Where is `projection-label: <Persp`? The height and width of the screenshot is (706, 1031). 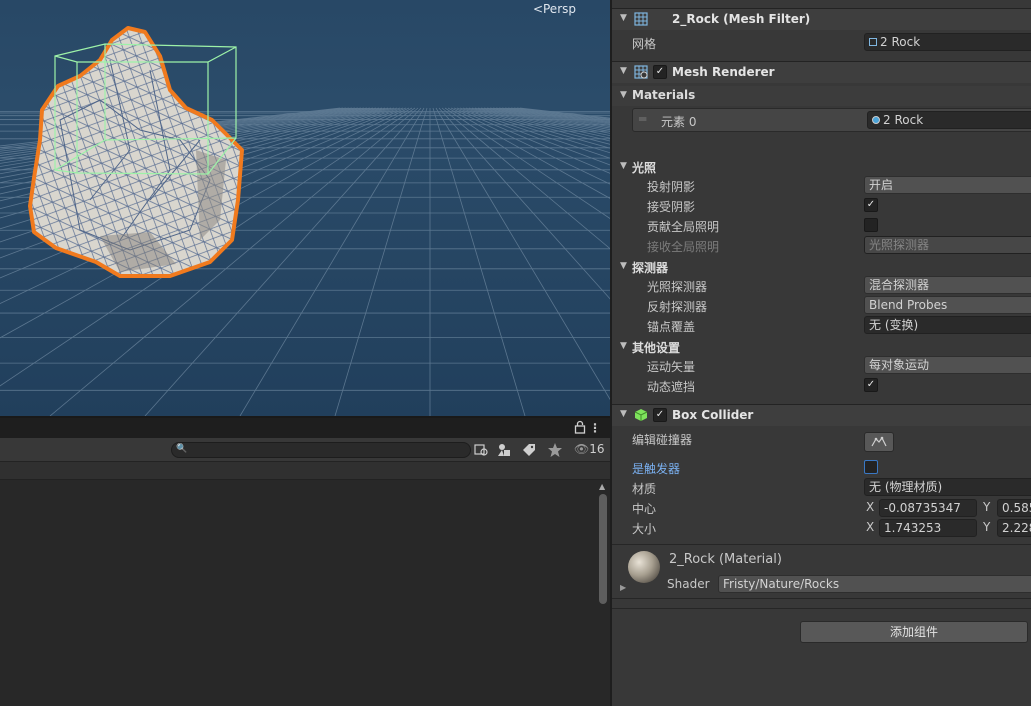
projection-label: <Persp is located at coordinates (554, 9).